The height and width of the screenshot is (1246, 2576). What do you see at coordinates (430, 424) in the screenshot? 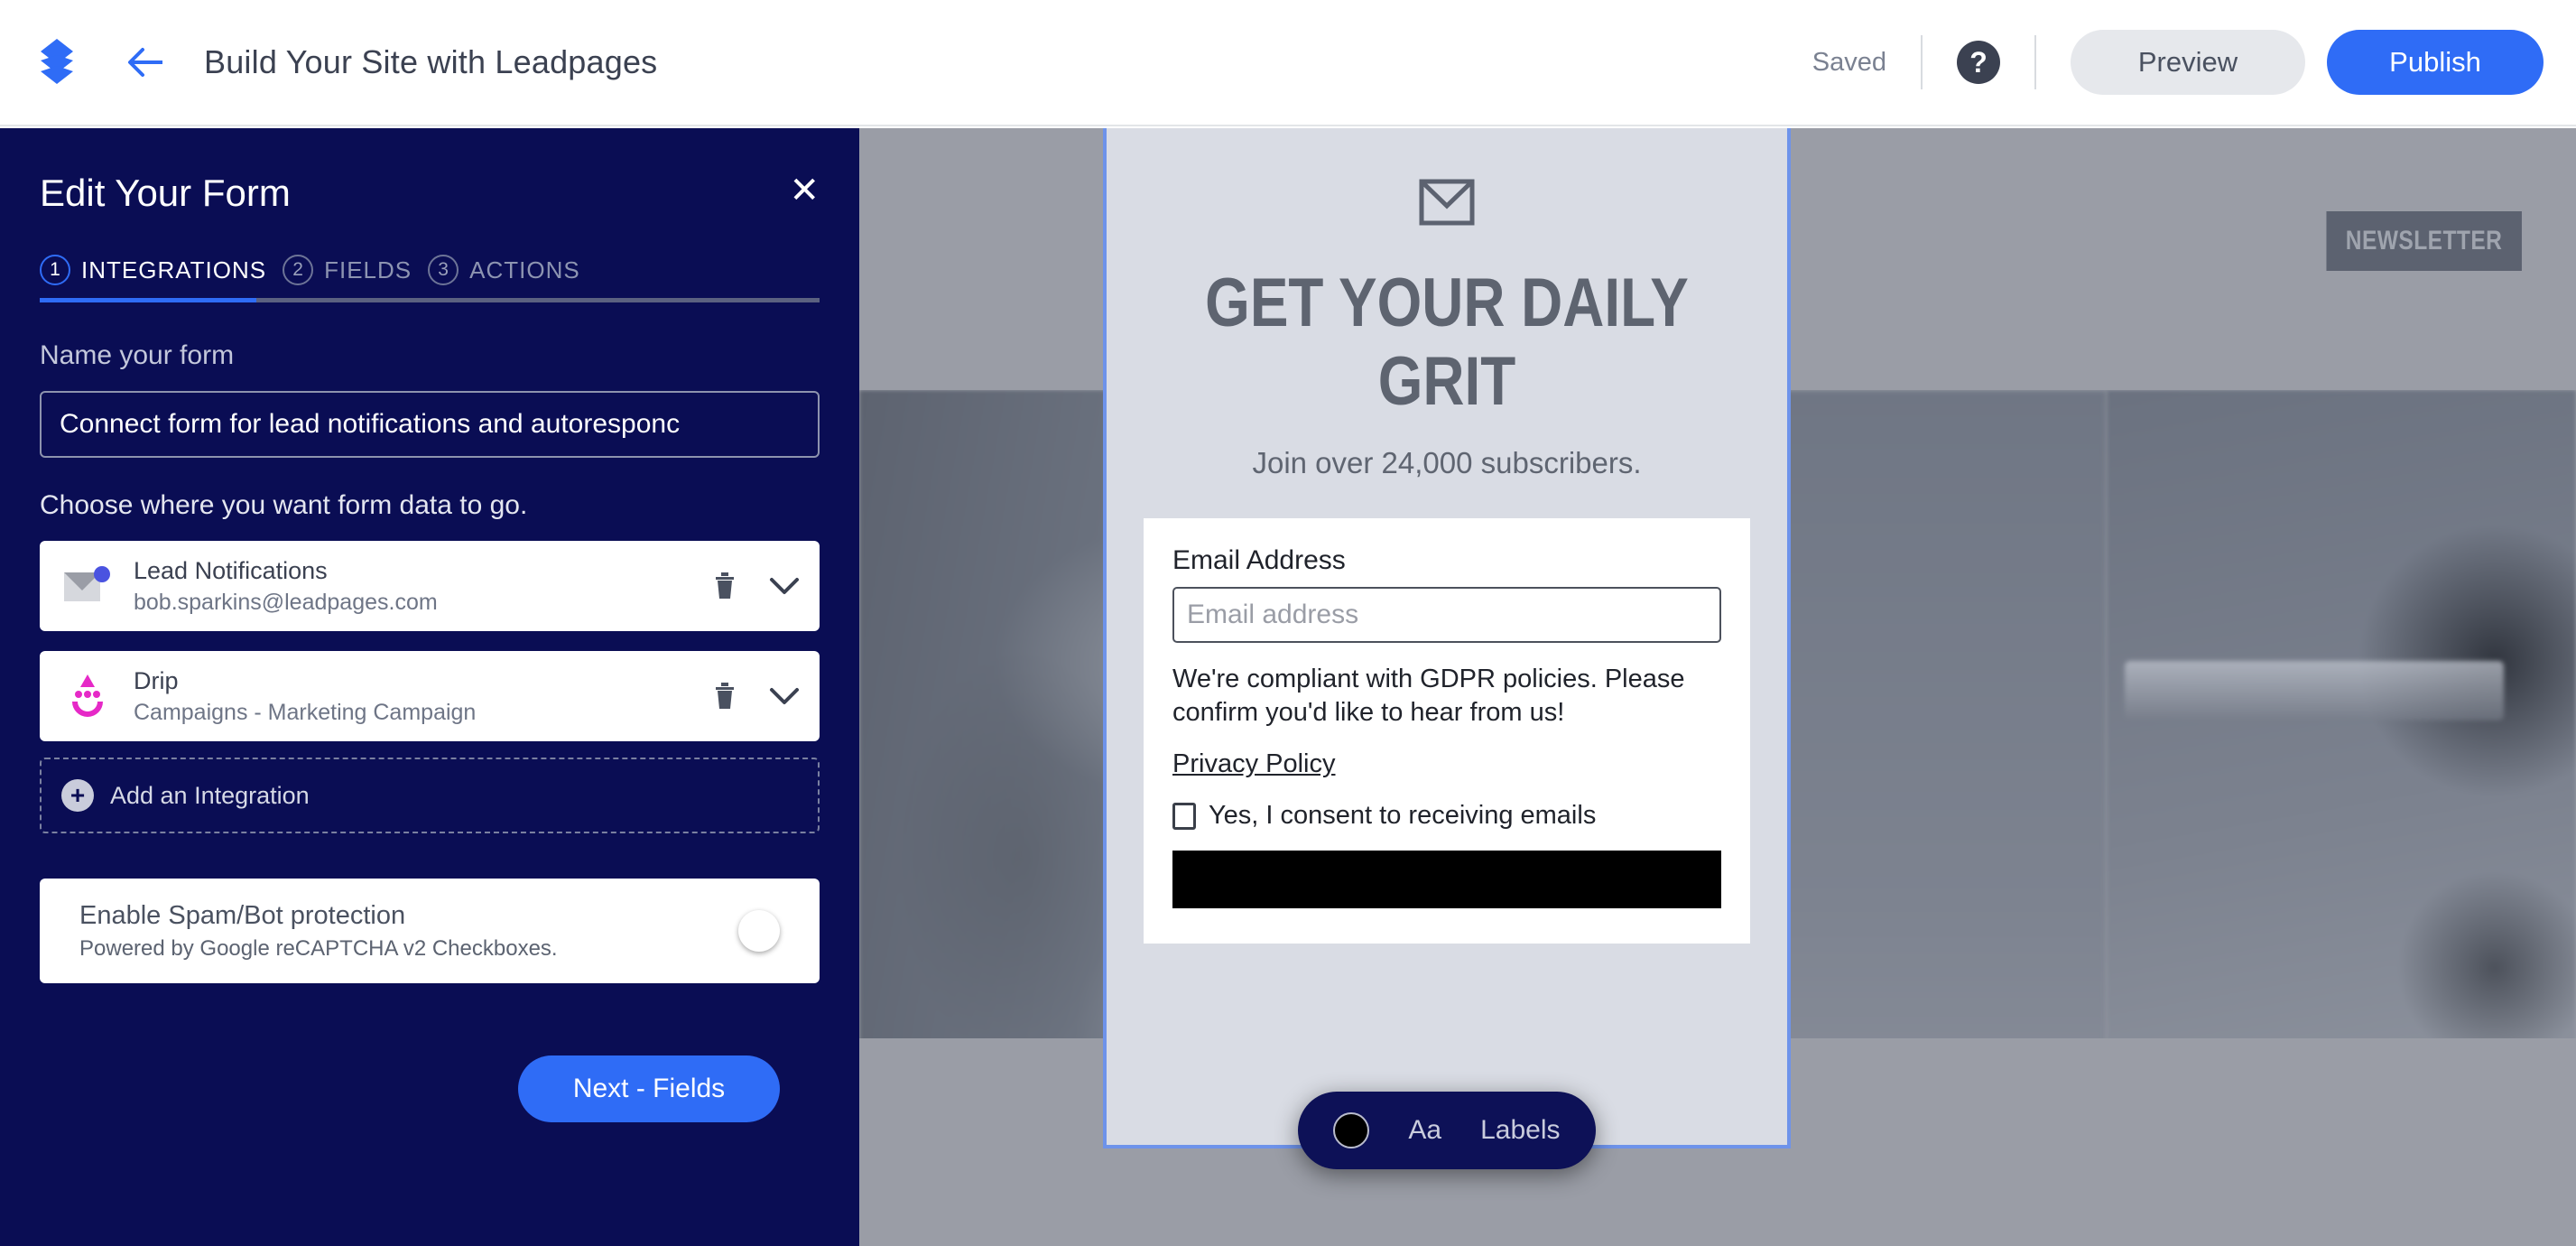
I see `form-name-input` at bounding box center [430, 424].